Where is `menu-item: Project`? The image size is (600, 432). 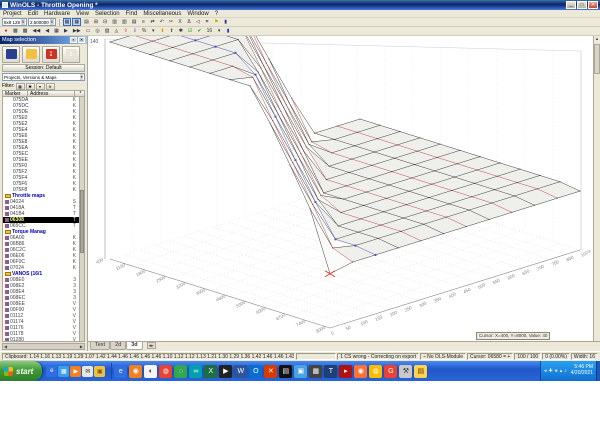 menu-item: Project is located at coordinates (12, 14).